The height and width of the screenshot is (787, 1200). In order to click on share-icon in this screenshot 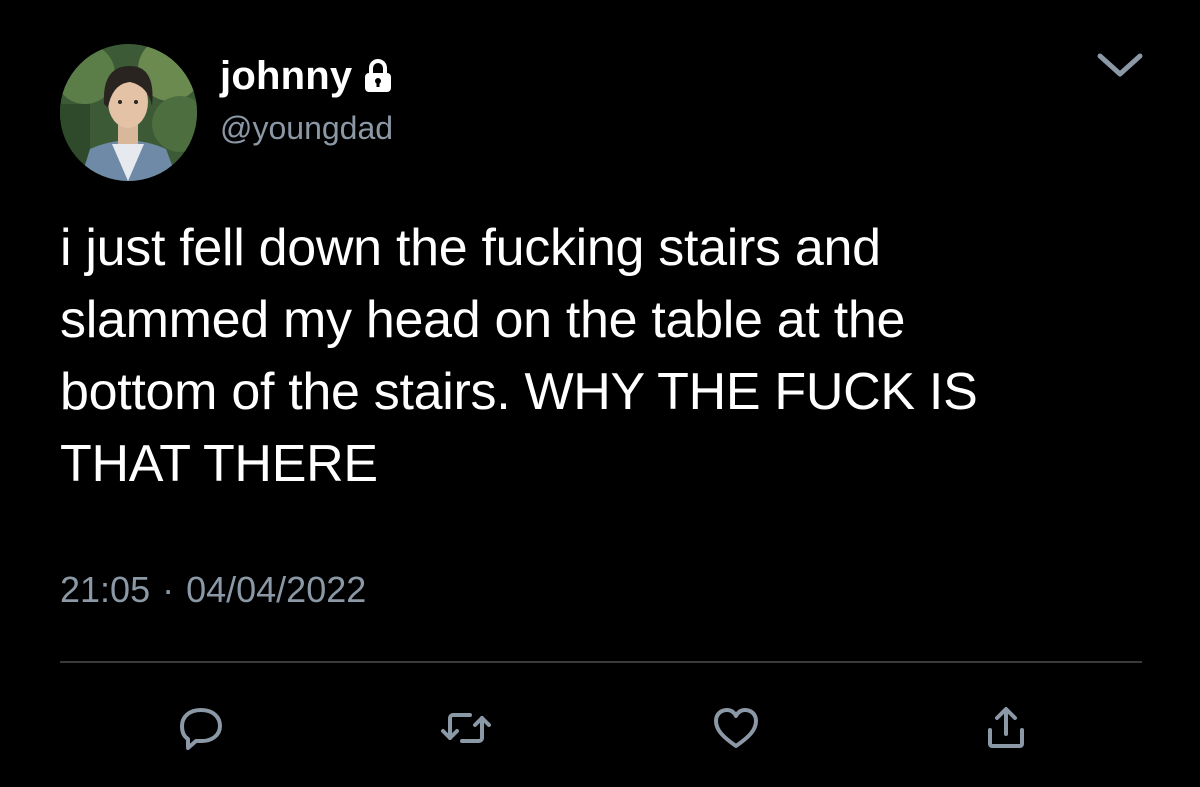, I will do `click(1006, 728)`.